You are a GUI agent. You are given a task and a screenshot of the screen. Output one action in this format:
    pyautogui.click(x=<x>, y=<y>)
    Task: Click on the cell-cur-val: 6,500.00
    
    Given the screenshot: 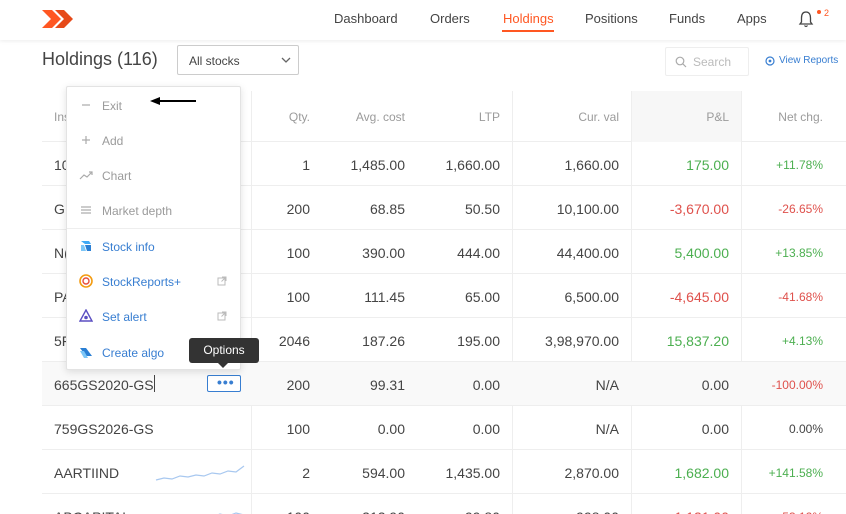 What is the action you would take?
    pyautogui.click(x=592, y=297)
    